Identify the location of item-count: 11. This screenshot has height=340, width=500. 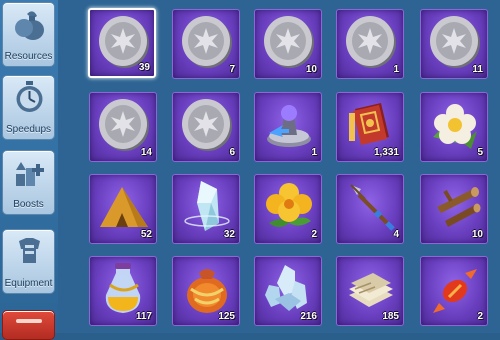
(477, 69).